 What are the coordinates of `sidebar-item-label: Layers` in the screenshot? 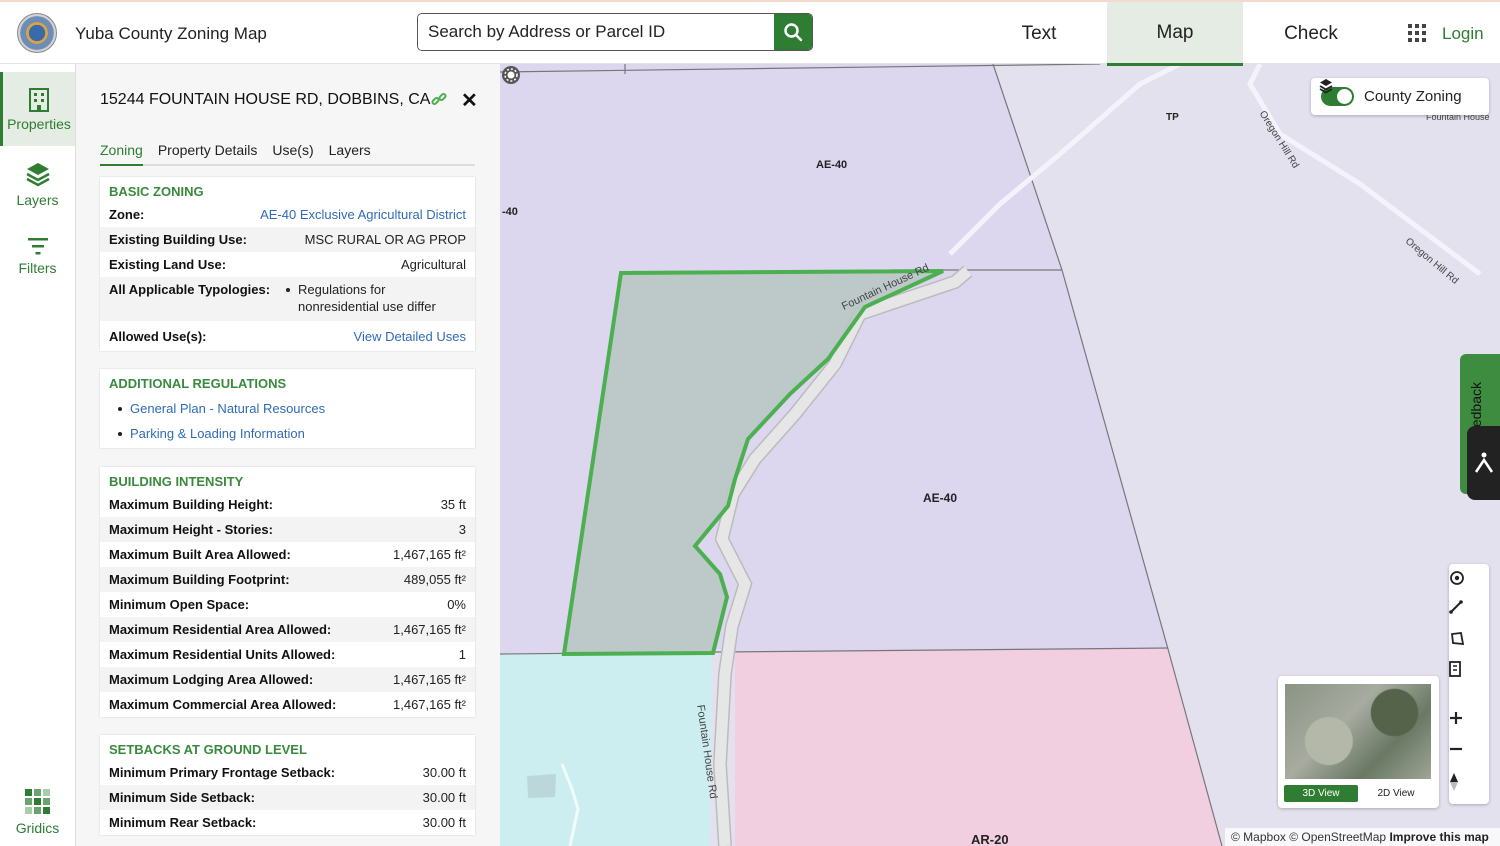 It's located at (37, 200).